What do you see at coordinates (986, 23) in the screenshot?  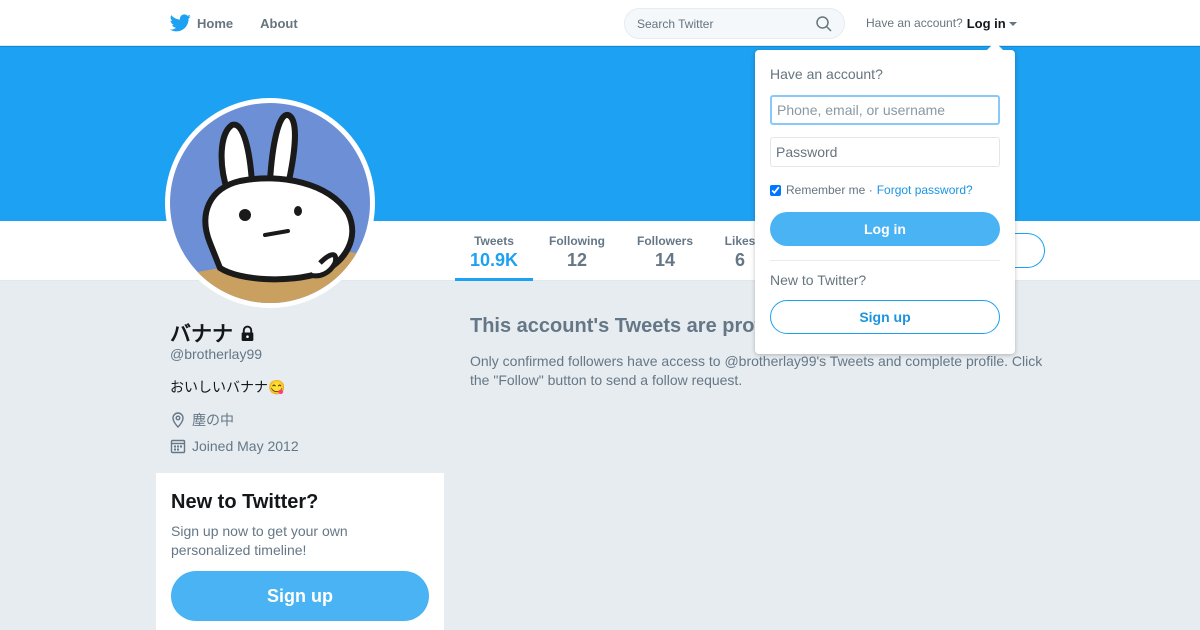 I see `login-toggle-label: Log in` at bounding box center [986, 23].